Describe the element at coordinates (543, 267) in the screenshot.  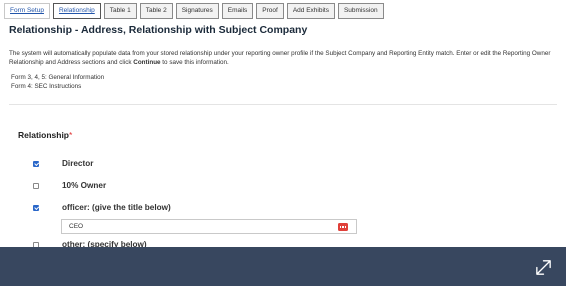
I see `expand-icon` at that location.